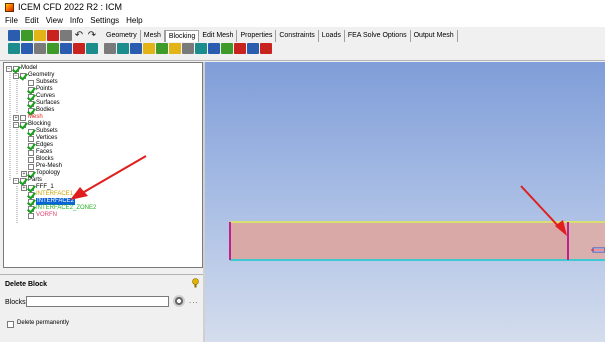 The width and height of the screenshot is (605, 342). Describe the element at coordinates (66, 48) in the screenshot. I see `transform-icon` at that location.